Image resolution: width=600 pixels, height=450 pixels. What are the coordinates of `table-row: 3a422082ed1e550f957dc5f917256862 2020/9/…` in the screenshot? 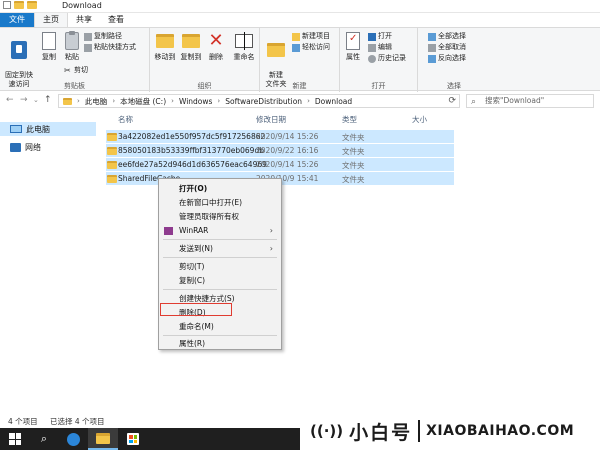 It's located at (280, 136).